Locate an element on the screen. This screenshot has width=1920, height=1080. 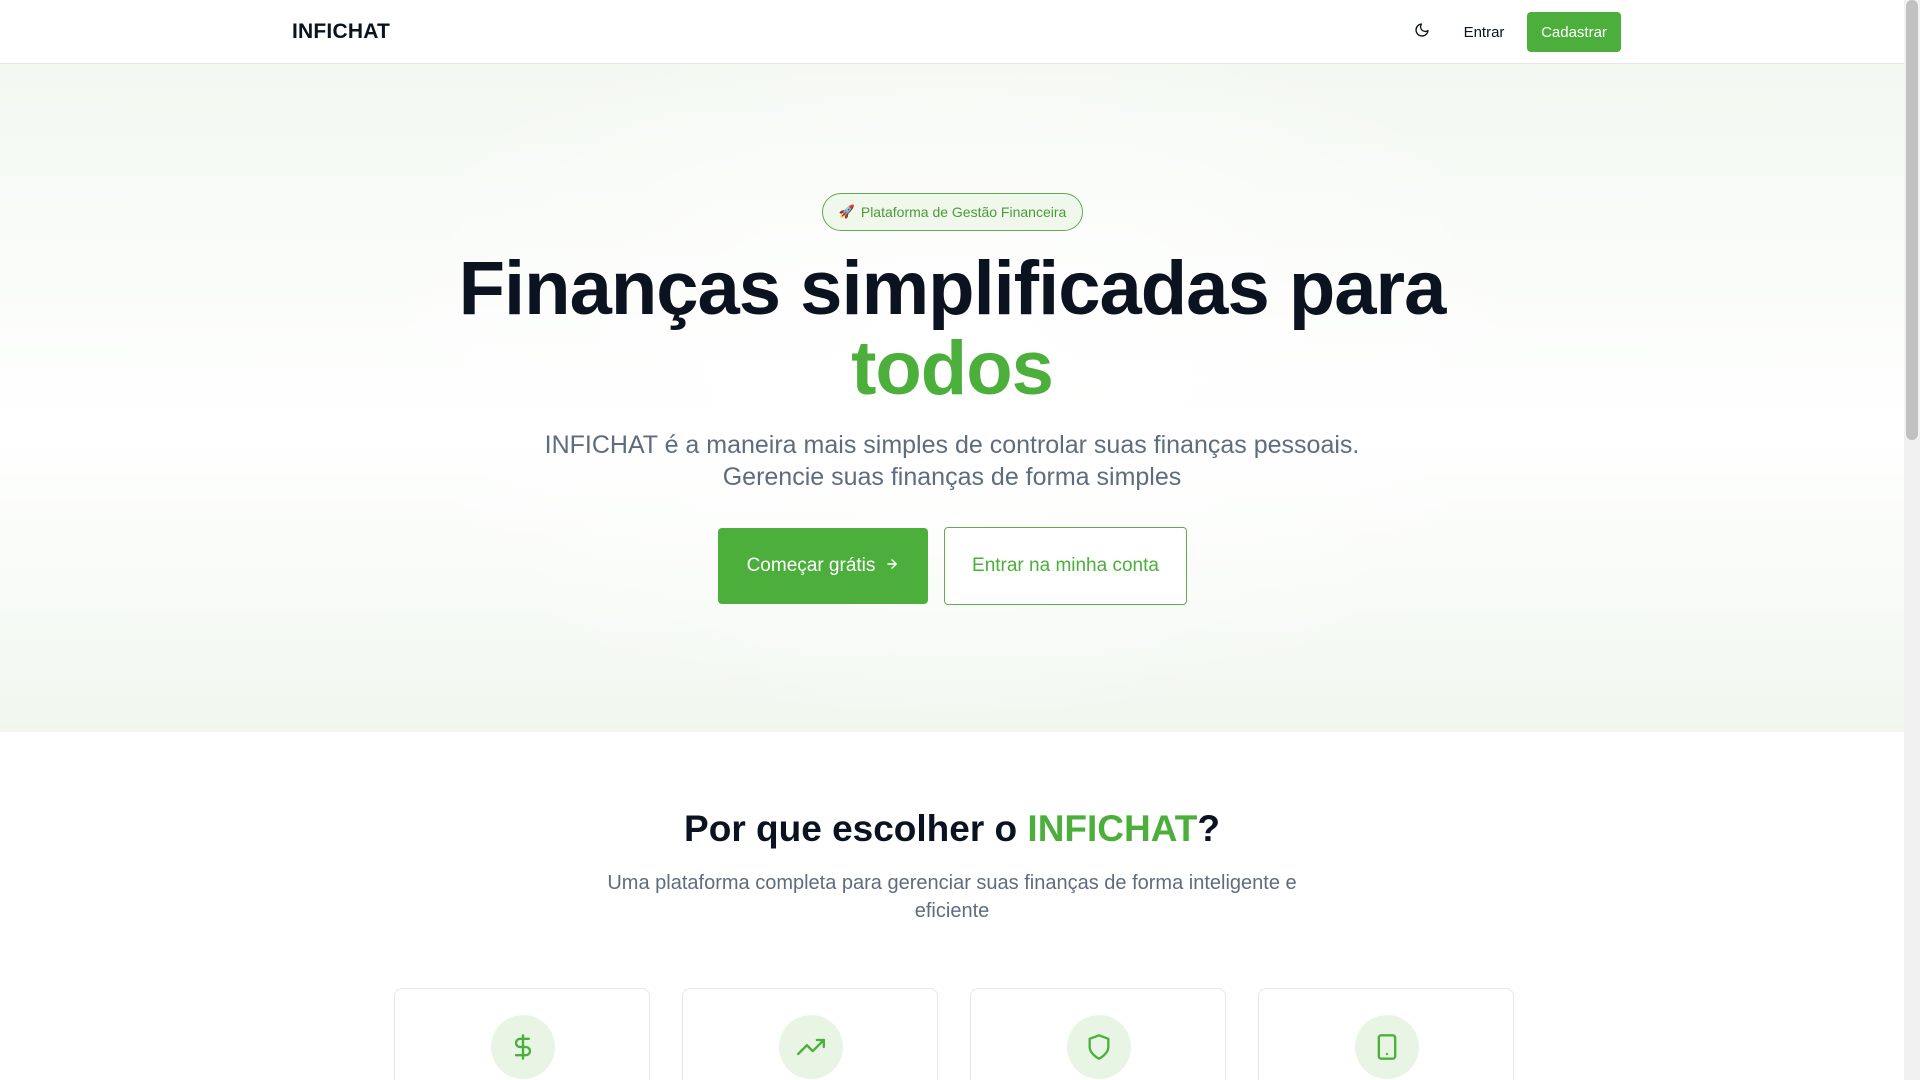
features-title-accent: INFICHAT is located at coordinates (1112, 828).